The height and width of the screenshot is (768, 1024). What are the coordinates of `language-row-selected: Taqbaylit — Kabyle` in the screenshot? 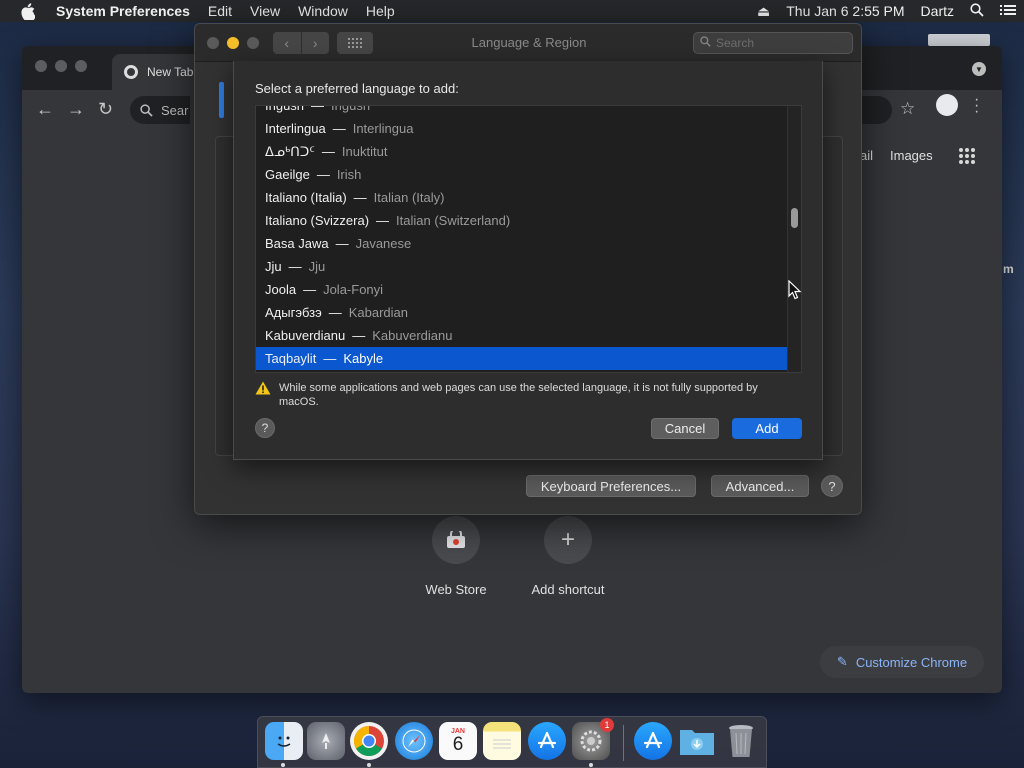 It's located at (522, 358).